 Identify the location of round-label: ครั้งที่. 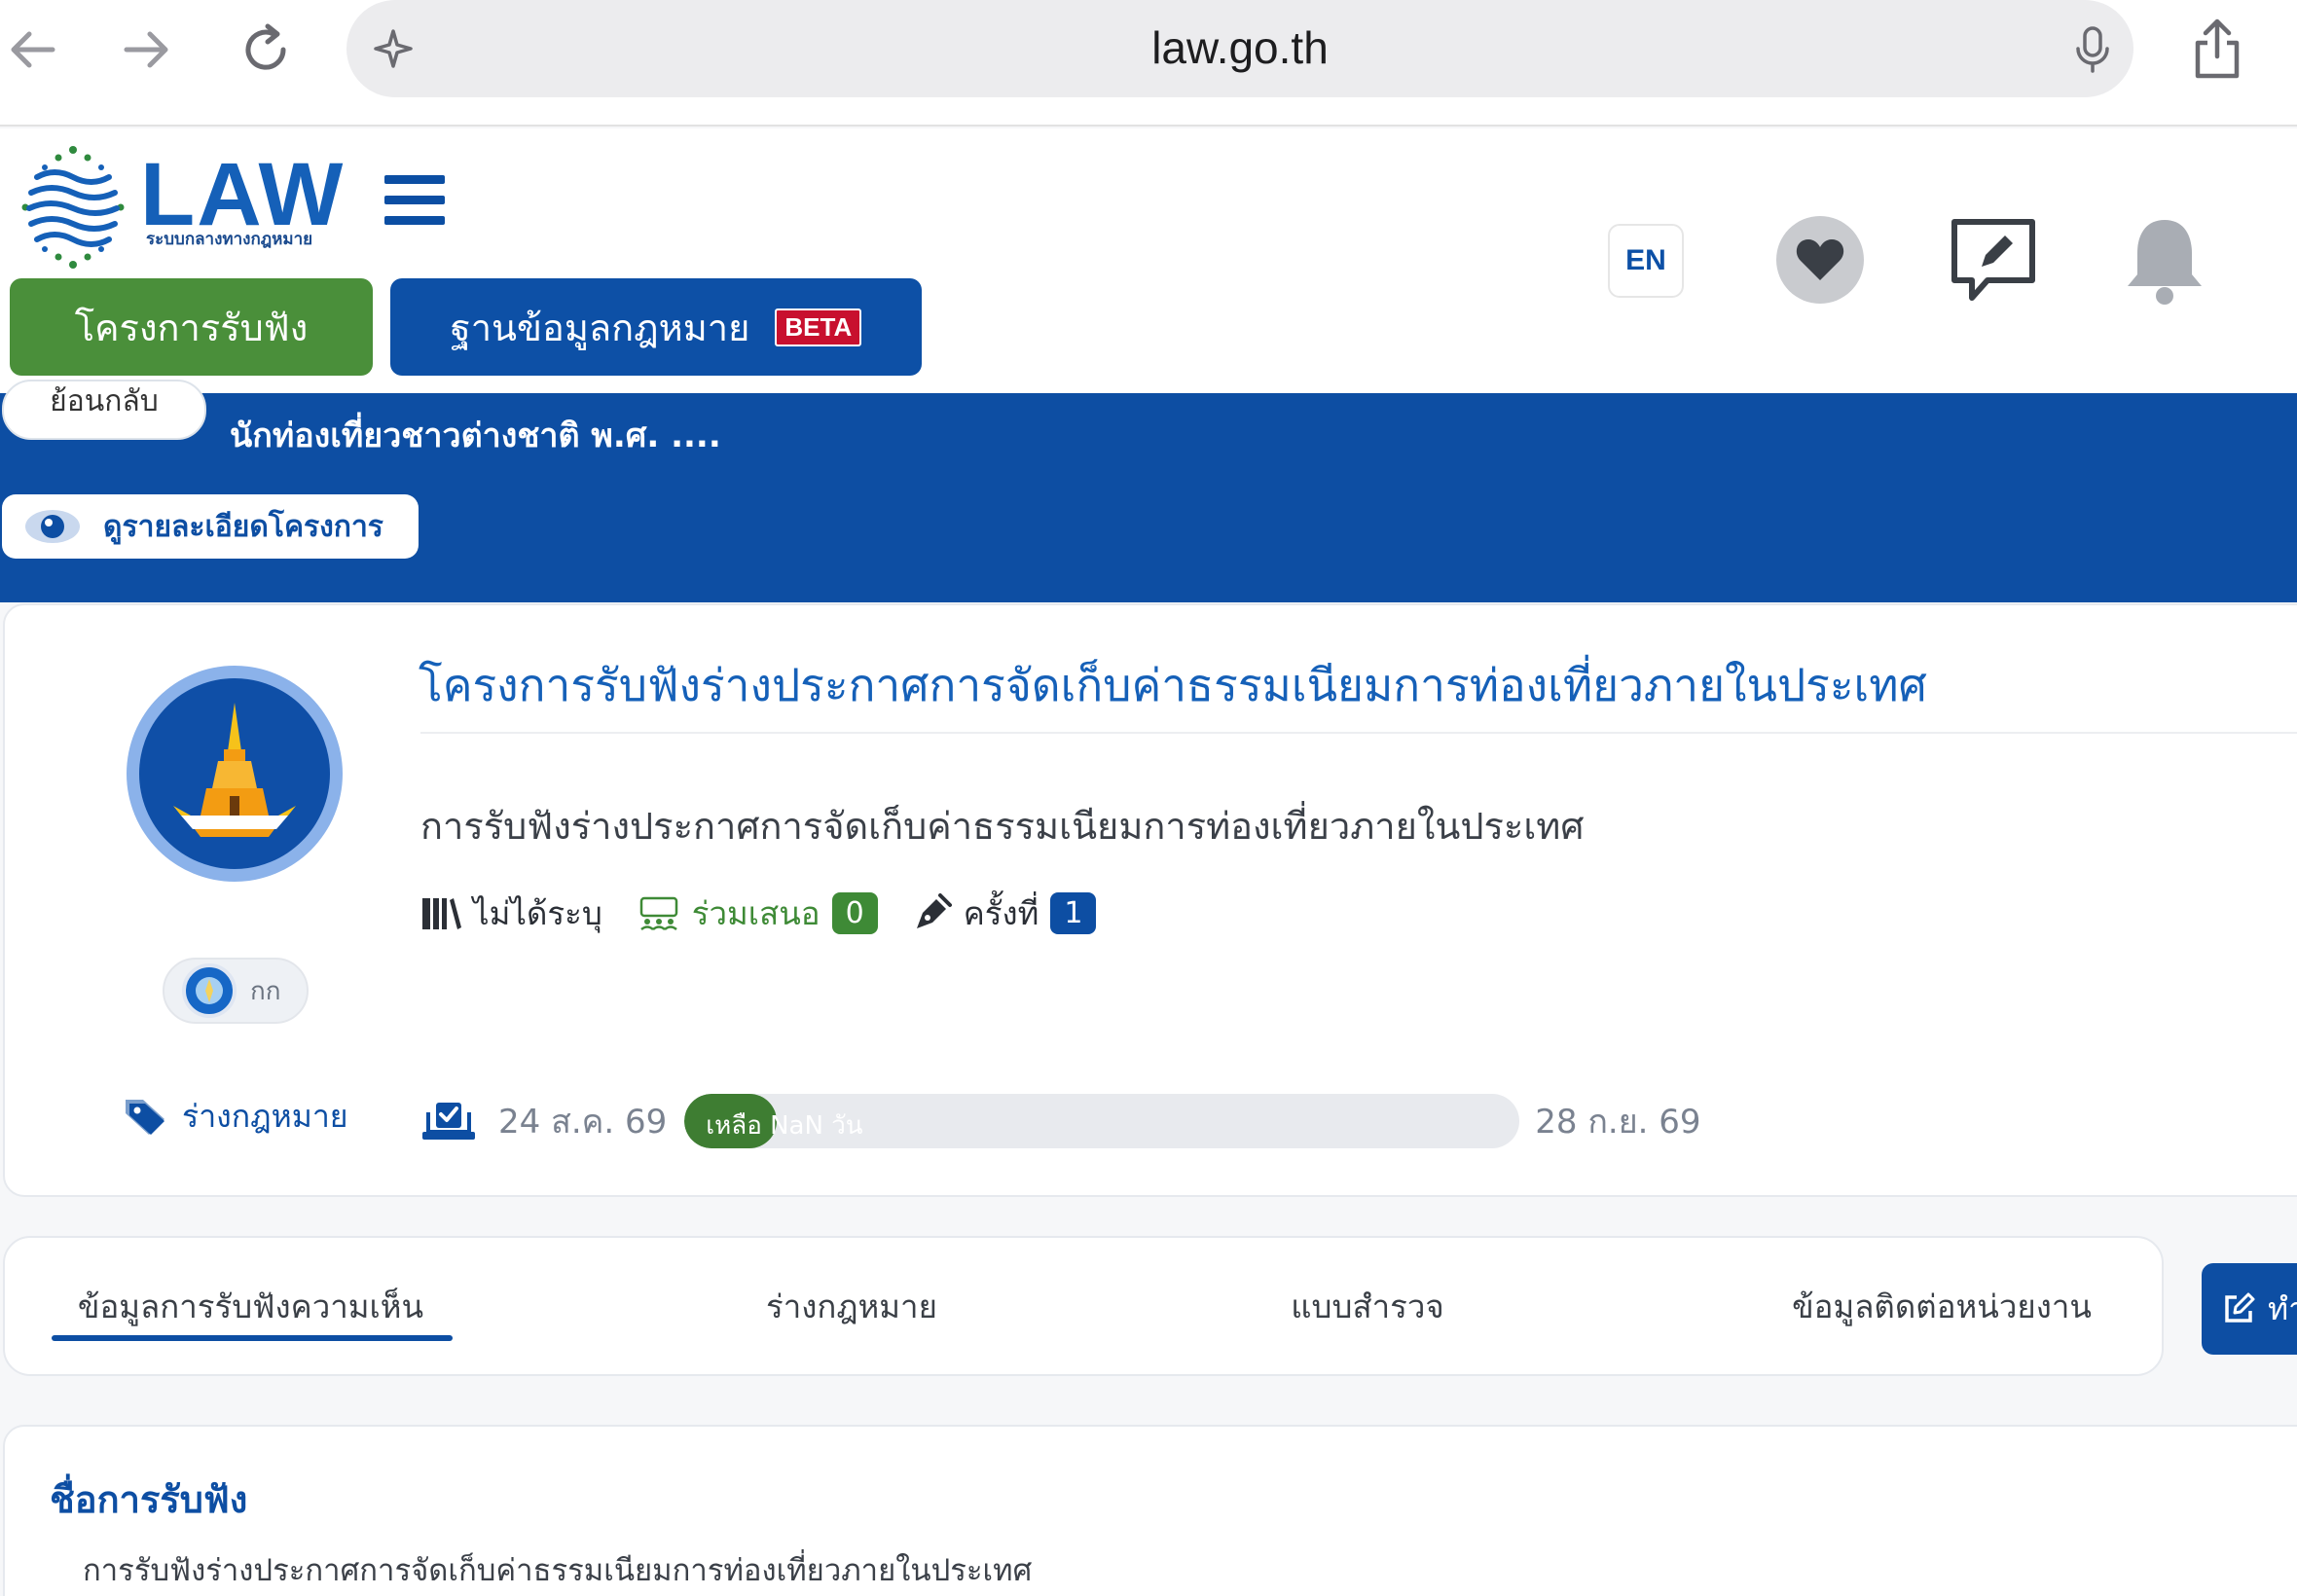
(1001, 912).